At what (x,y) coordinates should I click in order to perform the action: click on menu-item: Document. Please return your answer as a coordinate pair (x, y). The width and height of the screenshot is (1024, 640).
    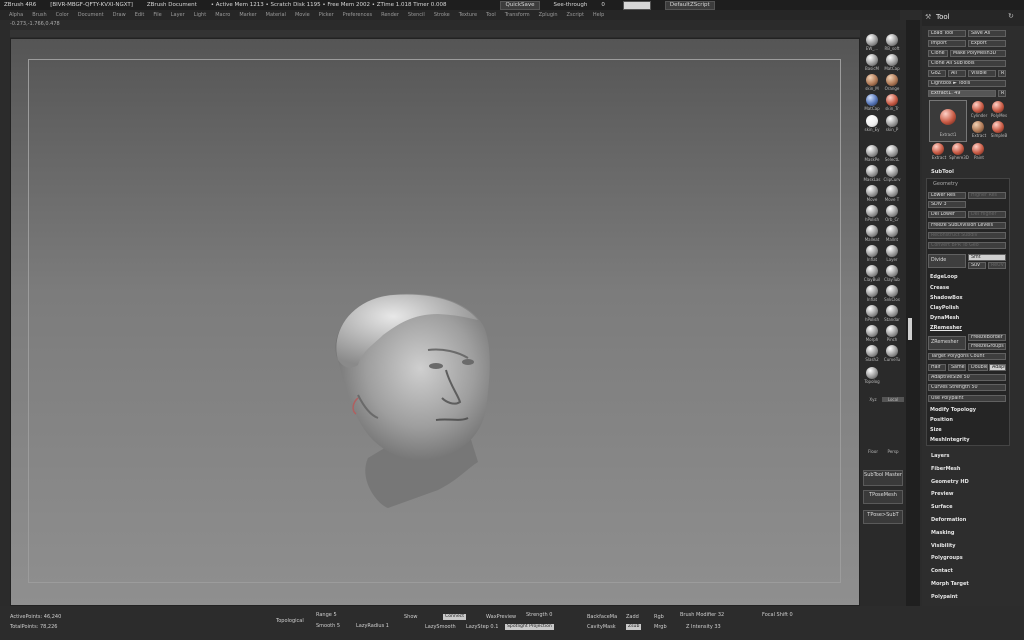
    Looking at the image, I should click on (91, 15).